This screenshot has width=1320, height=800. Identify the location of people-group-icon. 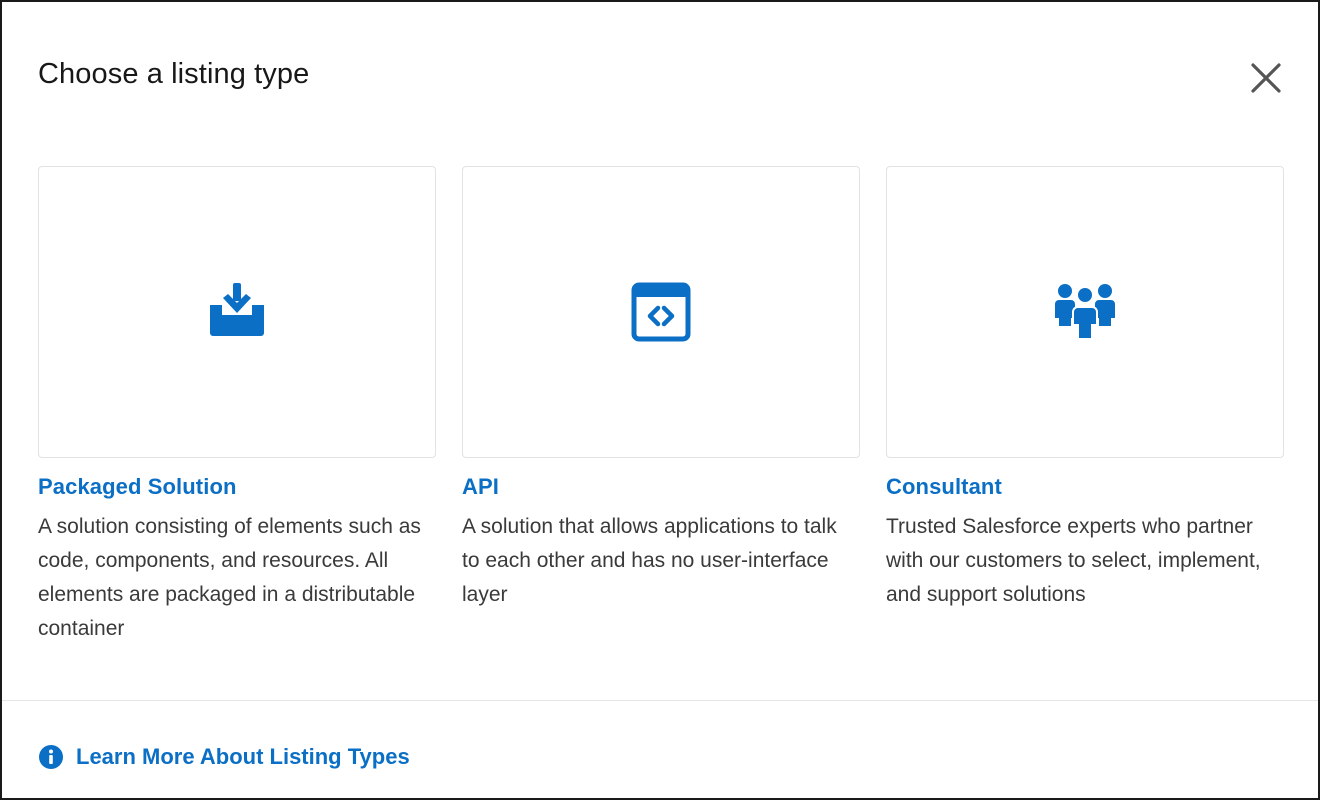
(1085, 312).